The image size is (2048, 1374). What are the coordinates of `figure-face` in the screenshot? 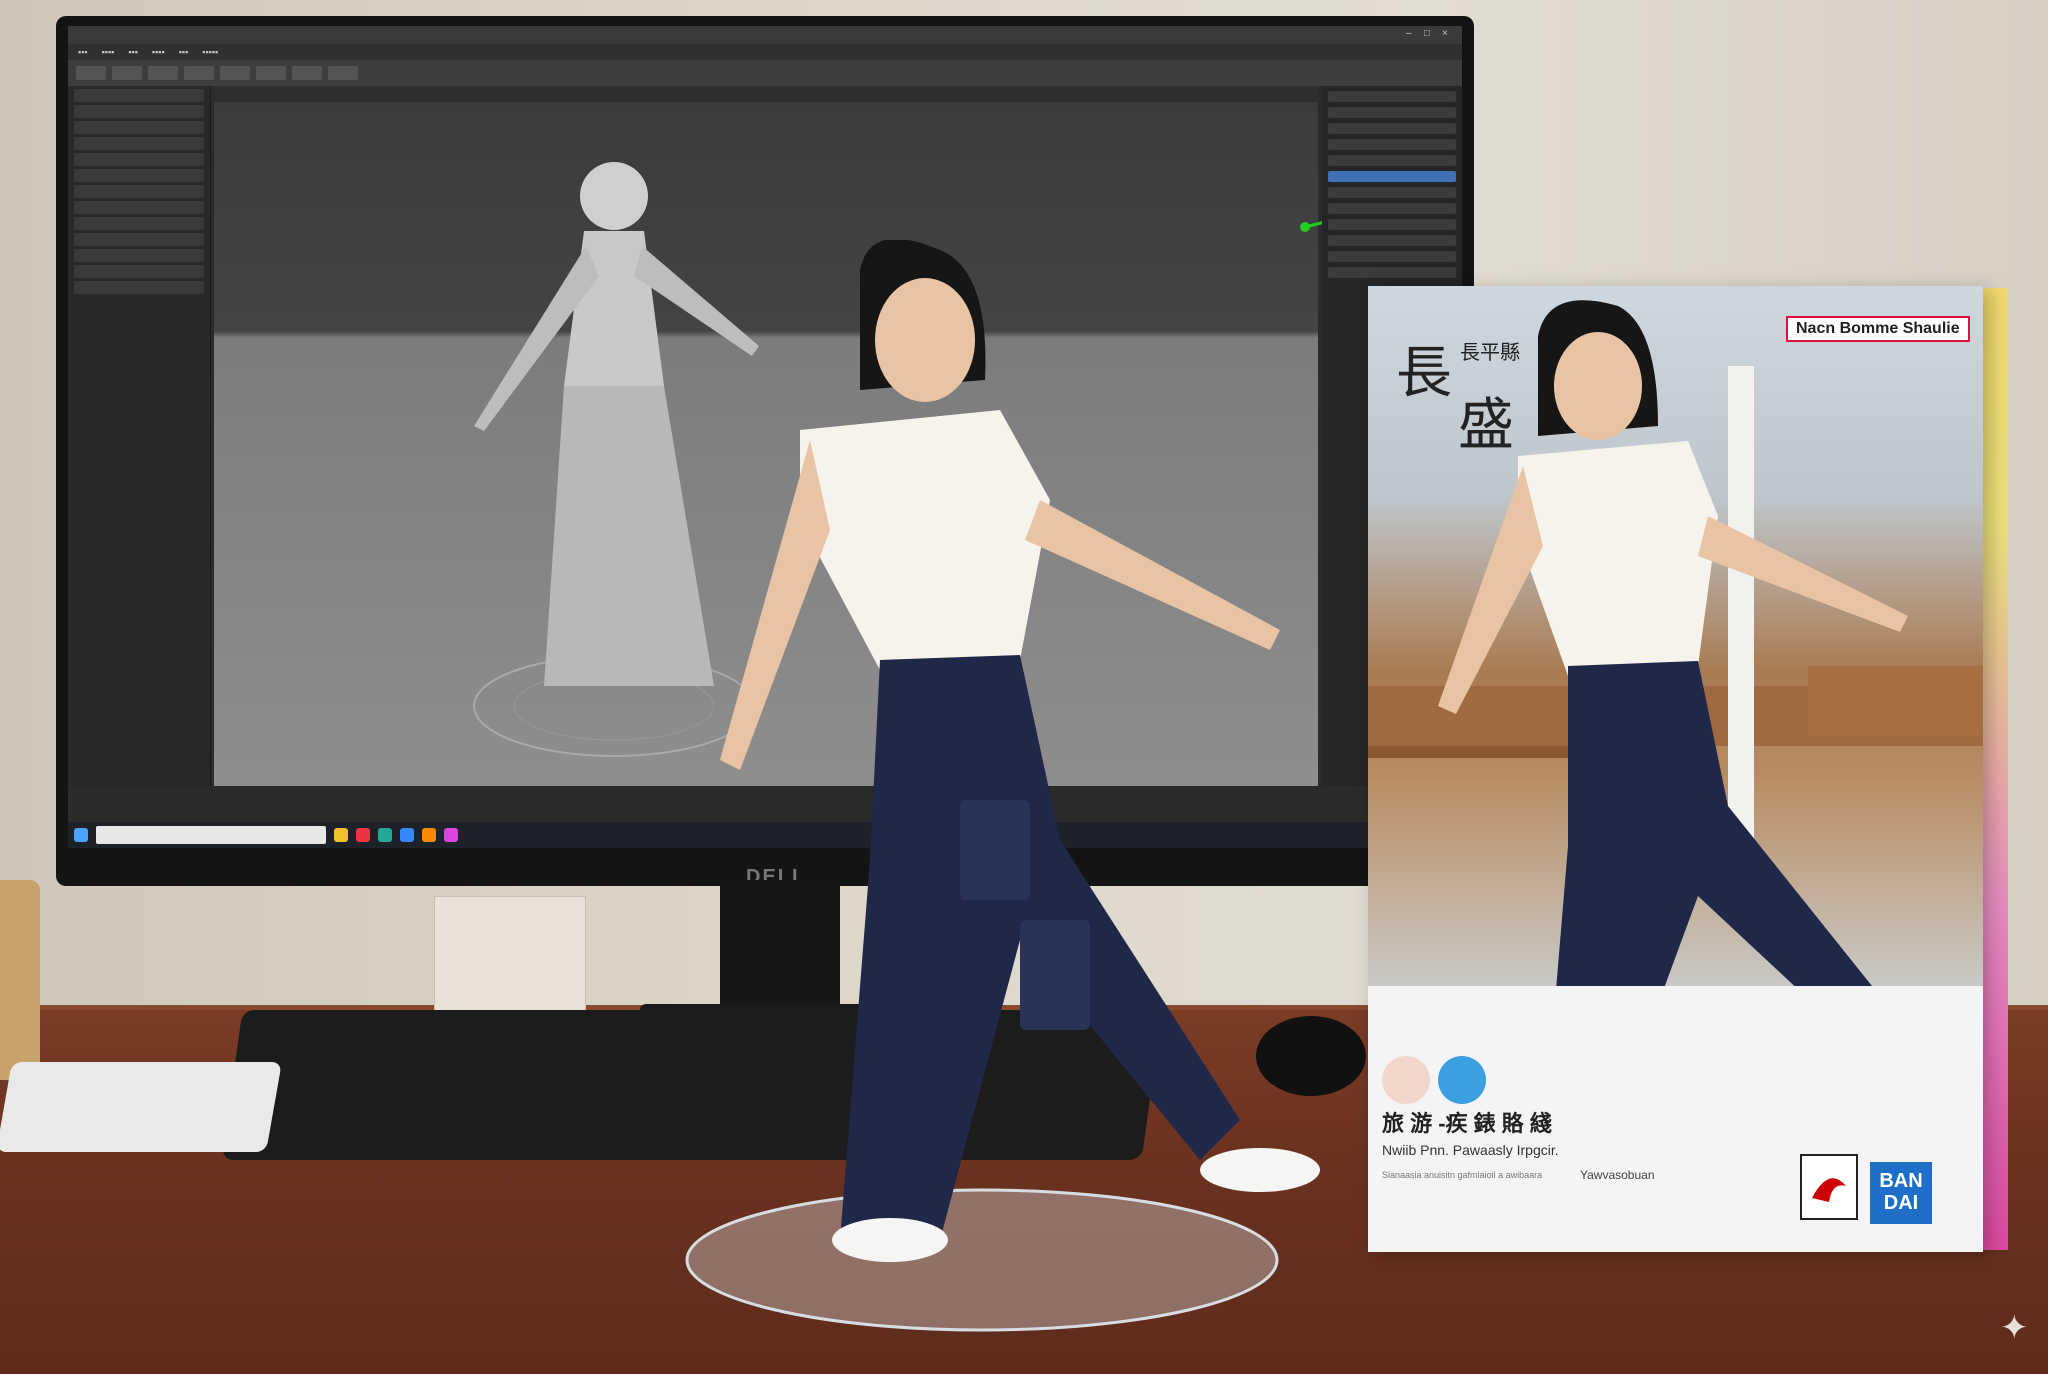 It's located at (925, 340).